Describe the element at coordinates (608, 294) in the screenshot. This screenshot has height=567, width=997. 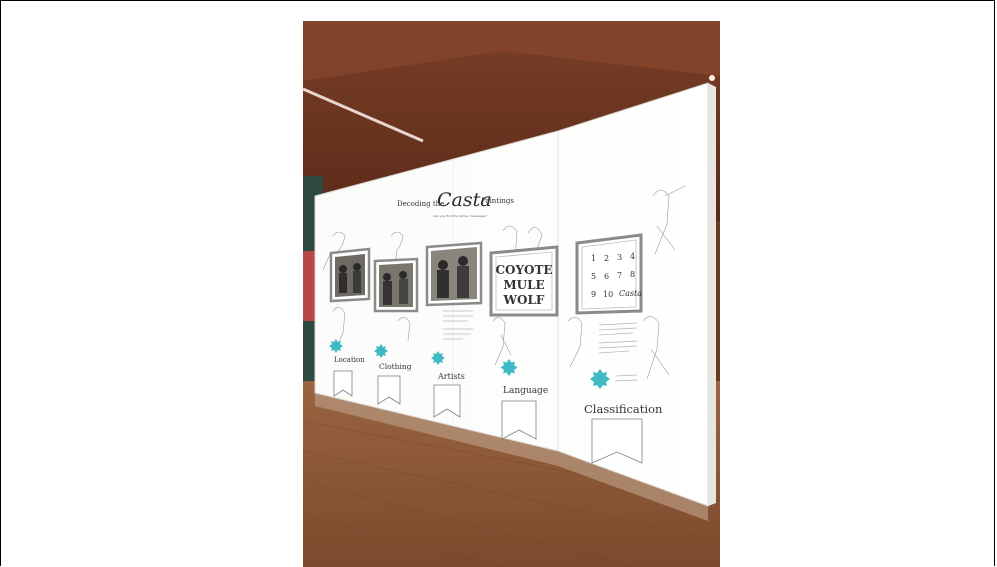
I see `frame-number: 10` at that location.